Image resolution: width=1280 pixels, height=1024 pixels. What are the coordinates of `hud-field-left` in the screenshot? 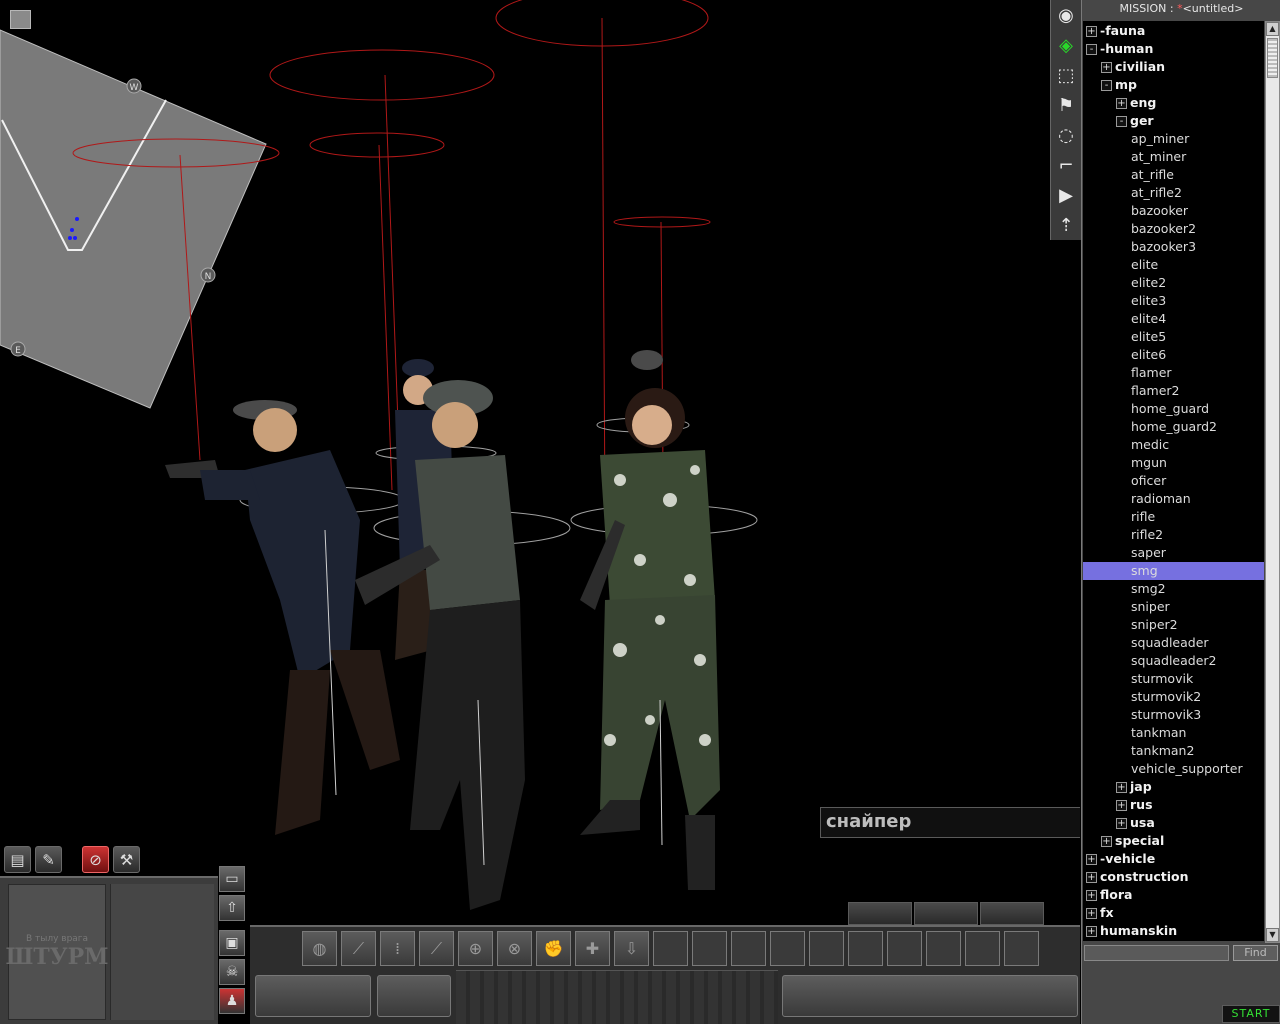 It's located at (313, 996).